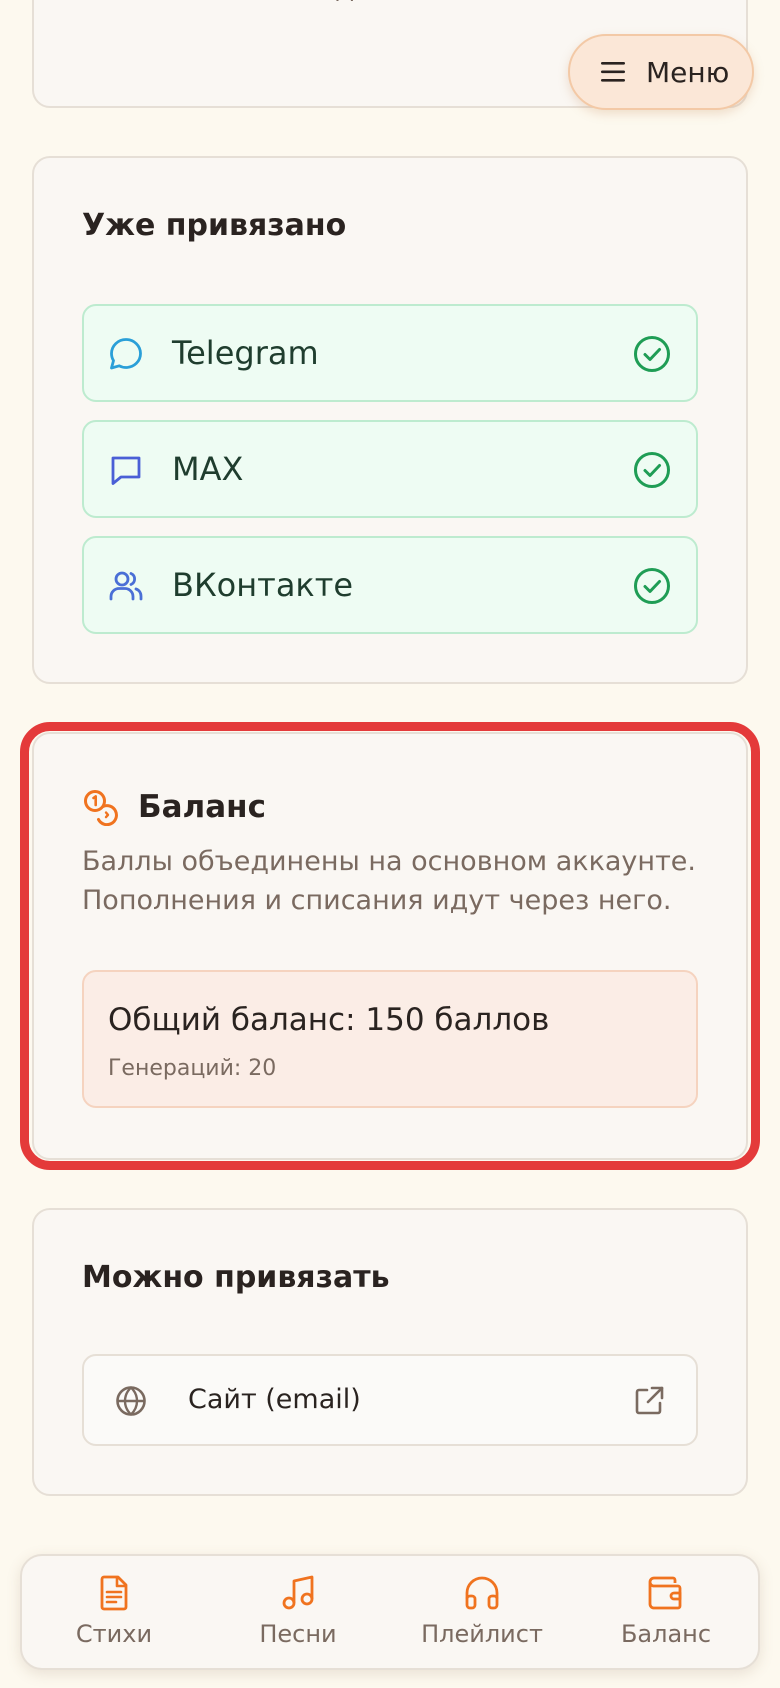 This screenshot has height=1688, width=780. Describe the element at coordinates (236, 1277) in the screenshot. I see `can-link-title: Можно привязать` at that location.